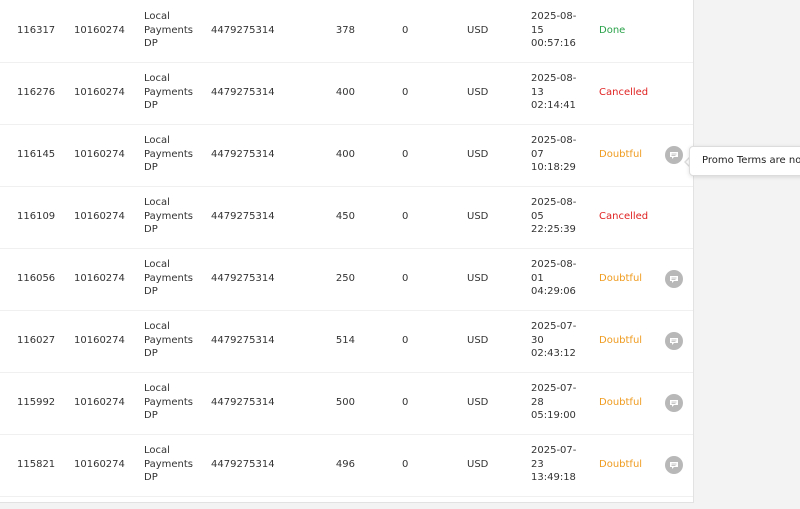 The height and width of the screenshot is (509, 800). What do you see at coordinates (553, 340) in the screenshot?
I see `transaction-date: 2025-07- 30 02:43:12` at bounding box center [553, 340].